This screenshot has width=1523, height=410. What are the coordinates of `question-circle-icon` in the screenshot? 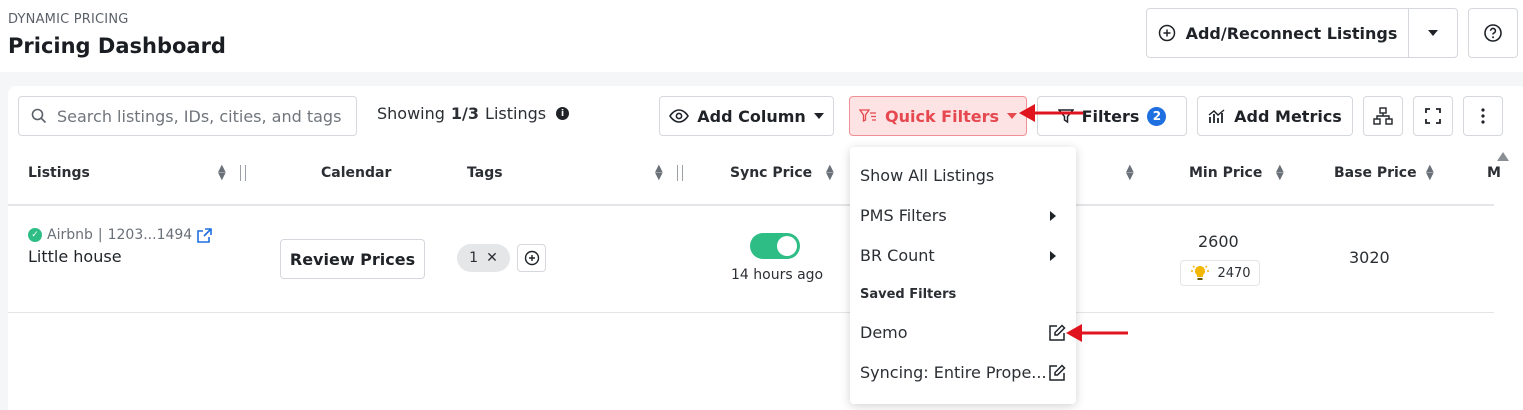 It's located at (1493, 33).